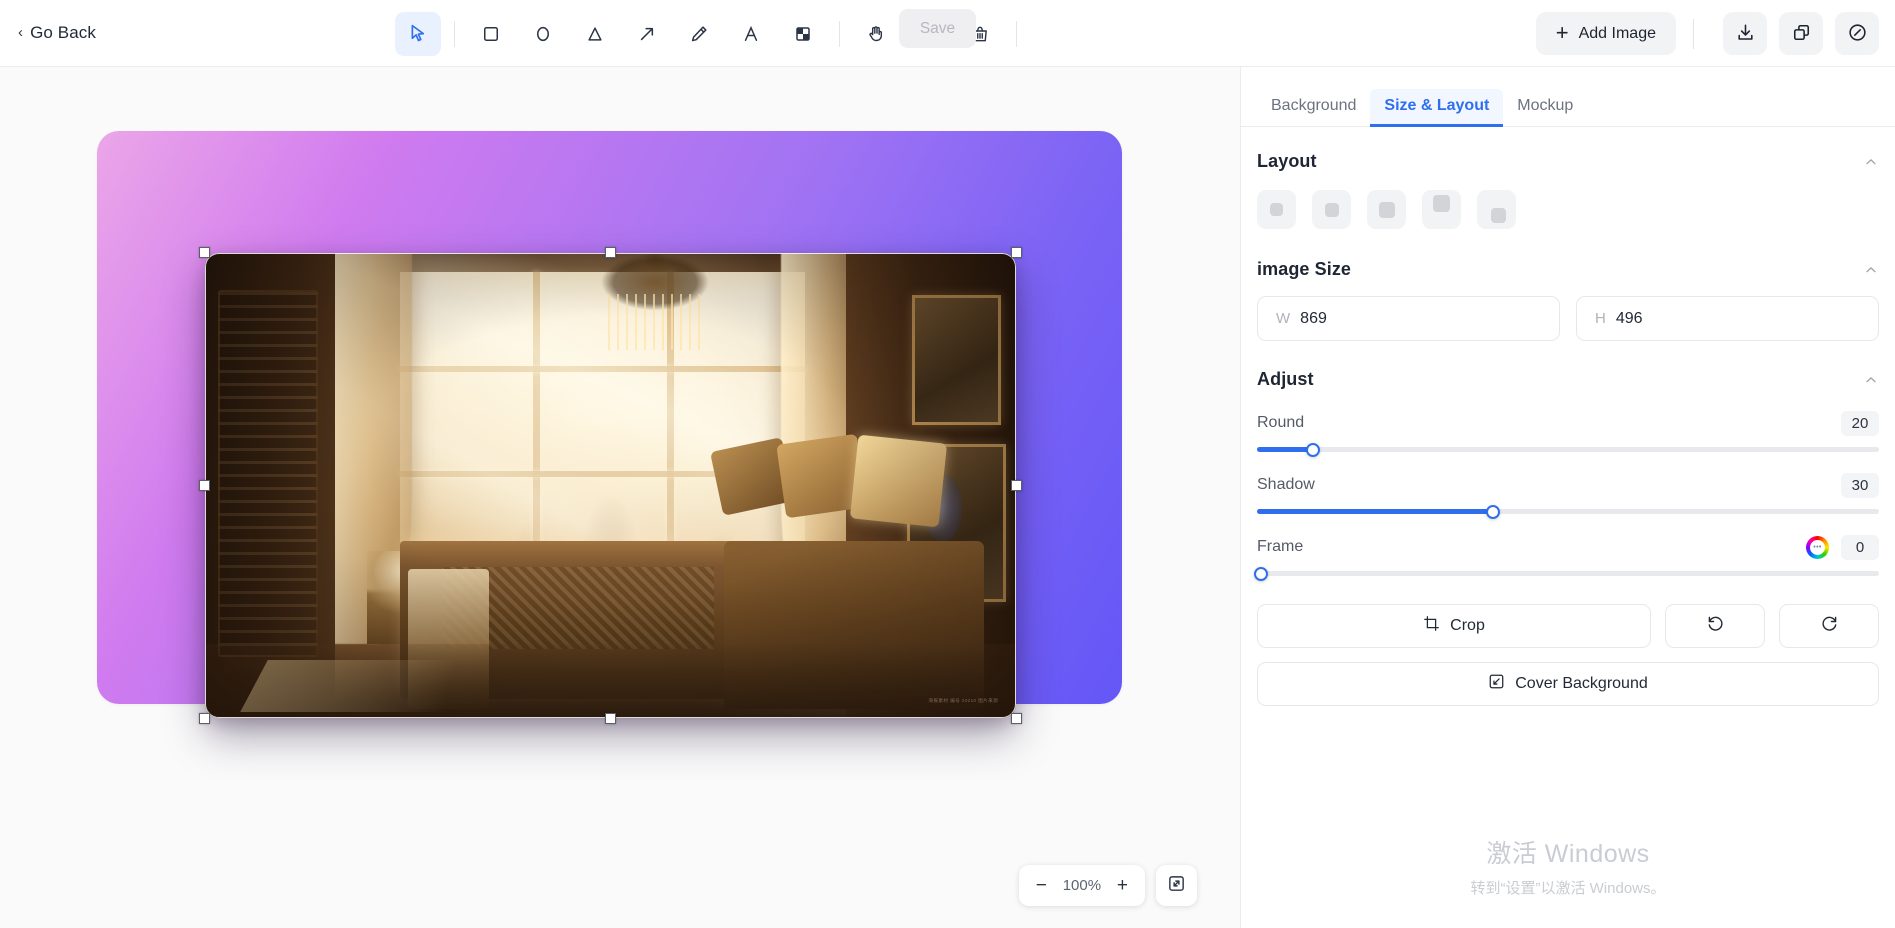 This screenshot has width=1895, height=928. I want to click on layout-option-center-large, so click(1386, 209).